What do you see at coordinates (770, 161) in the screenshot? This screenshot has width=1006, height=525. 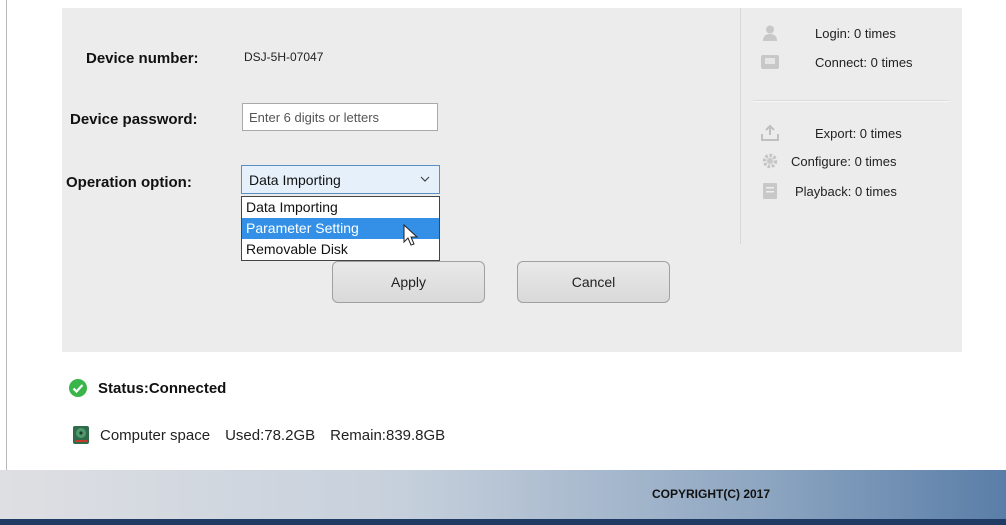 I see `gear-icon` at bounding box center [770, 161].